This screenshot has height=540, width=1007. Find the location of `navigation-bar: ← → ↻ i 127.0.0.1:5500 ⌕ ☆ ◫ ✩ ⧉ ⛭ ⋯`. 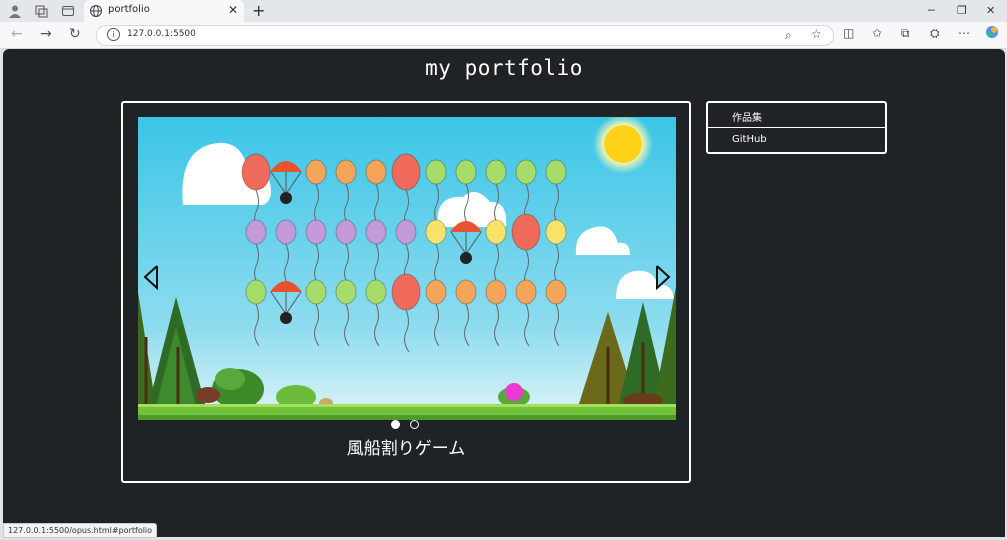

navigation-bar: ← → ↻ i 127.0.0.1:5500 ⌕ ☆ ◫ ✩ ⧉ ⛭ ⋯ is located at coordinates (503, 35).